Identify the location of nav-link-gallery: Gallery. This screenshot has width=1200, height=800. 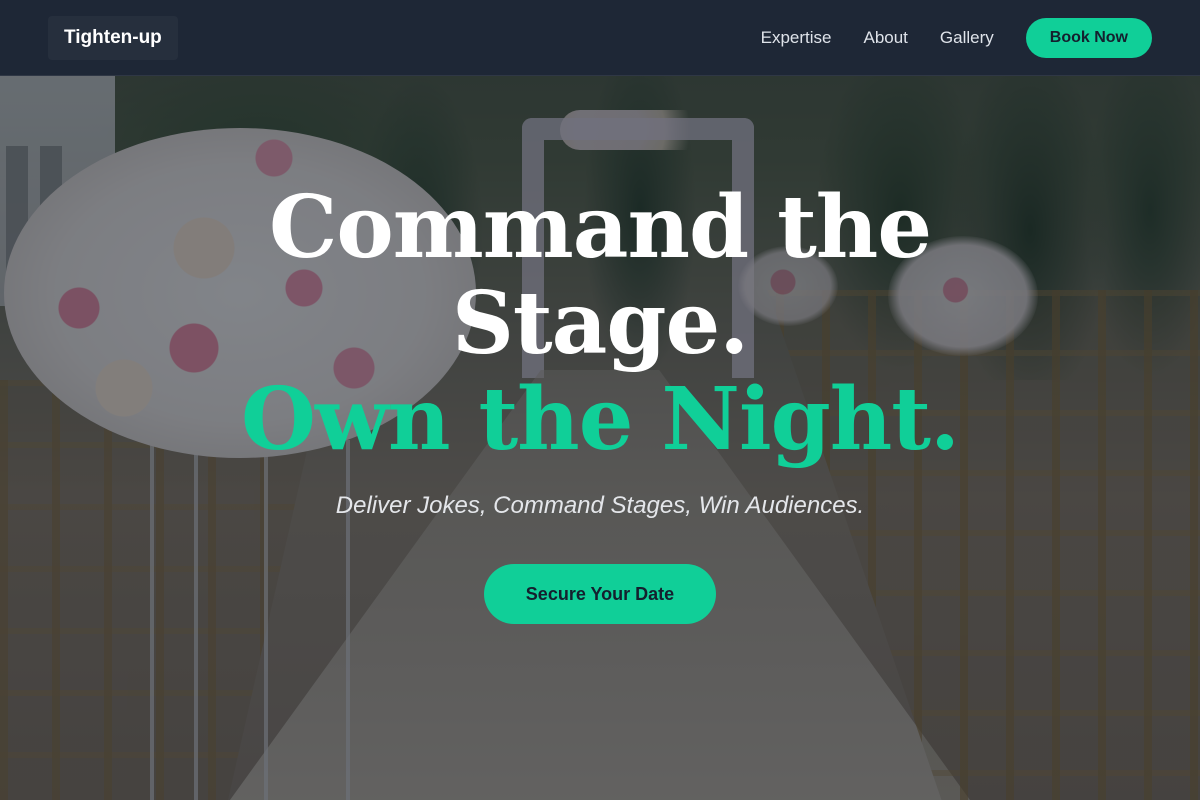
(967, 38).